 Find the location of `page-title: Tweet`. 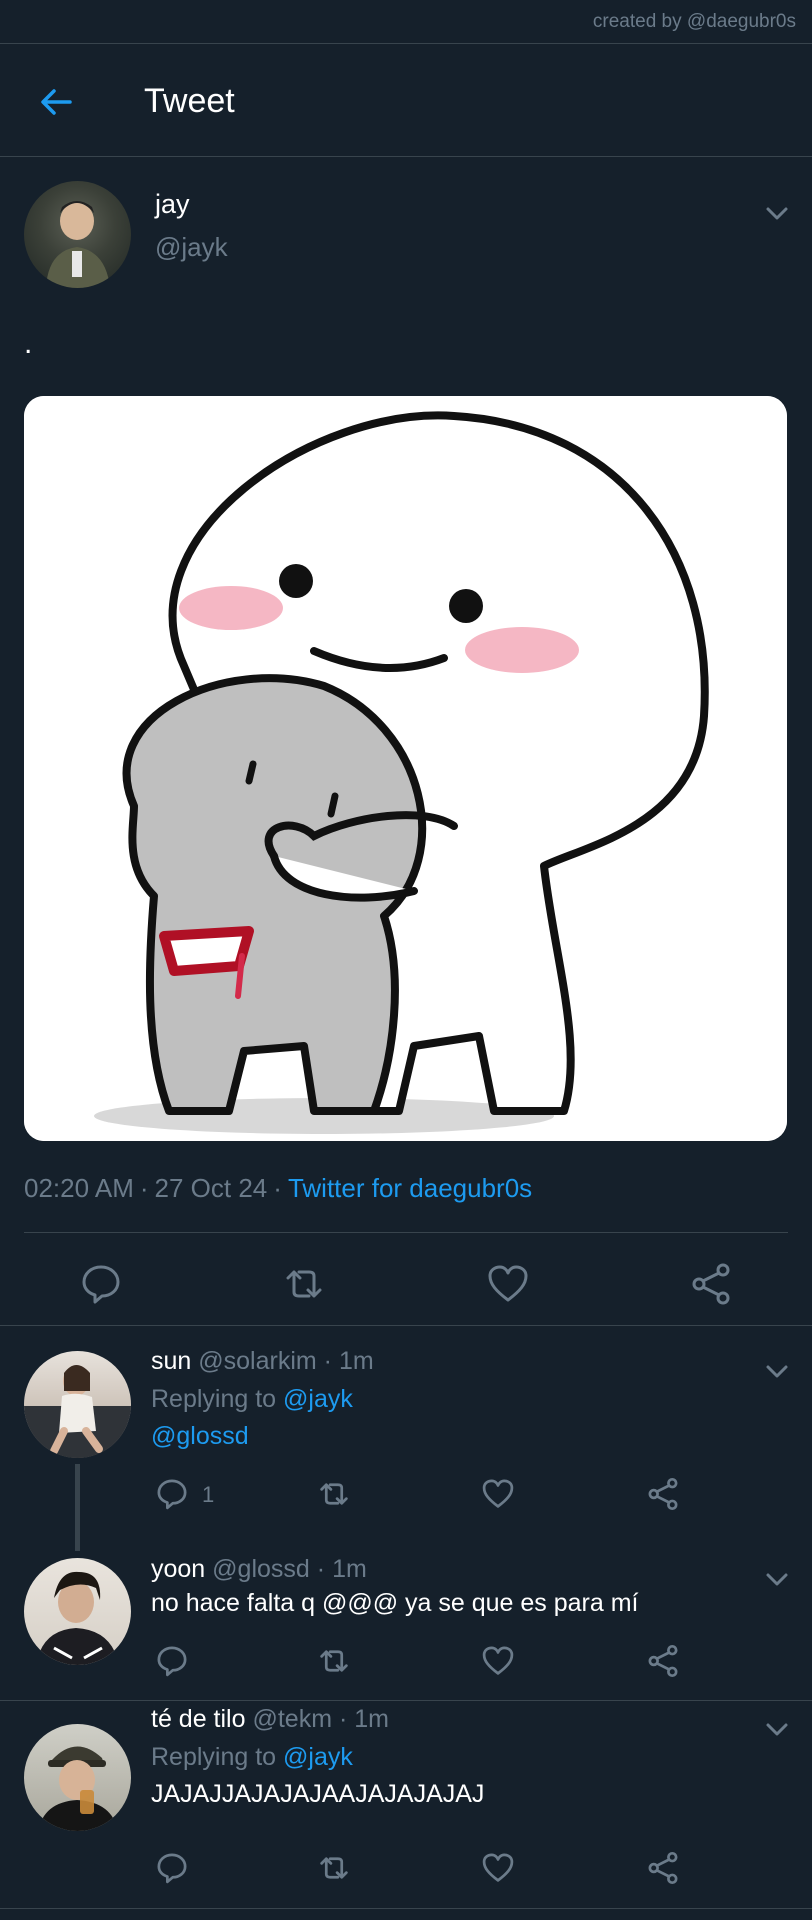

page-title: Tweet is located at coordinates (189, 101).